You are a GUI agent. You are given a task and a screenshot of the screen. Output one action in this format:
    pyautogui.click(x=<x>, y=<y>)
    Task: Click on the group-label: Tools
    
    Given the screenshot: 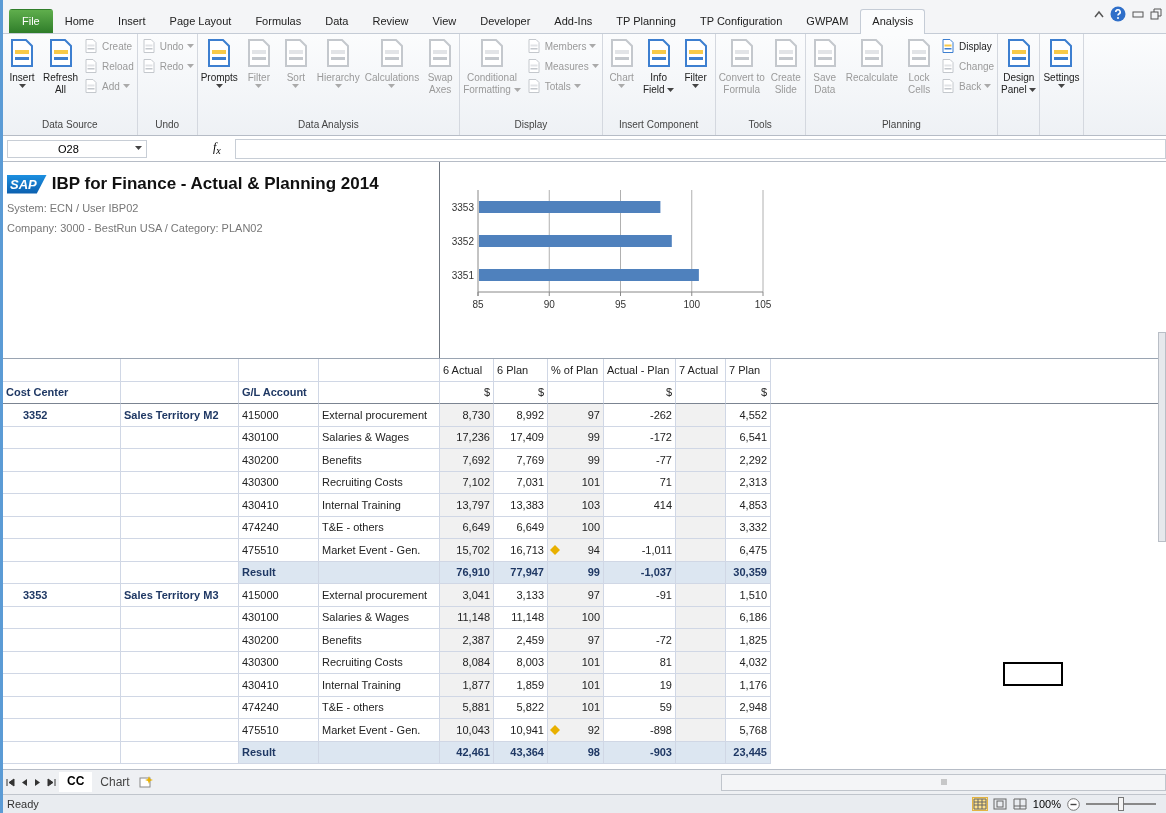 What is the action you would take?
    pyautogui.click(x=760, y=125)
    